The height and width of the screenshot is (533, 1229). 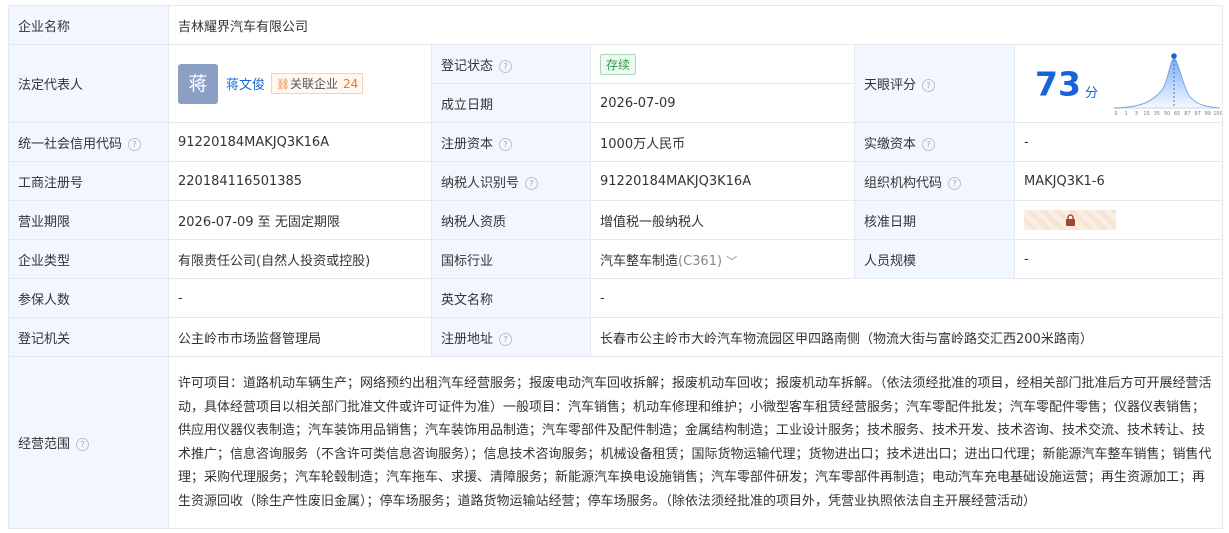 I want to click on tianyan-score-unit: 分, so click(x=1091, y=93).